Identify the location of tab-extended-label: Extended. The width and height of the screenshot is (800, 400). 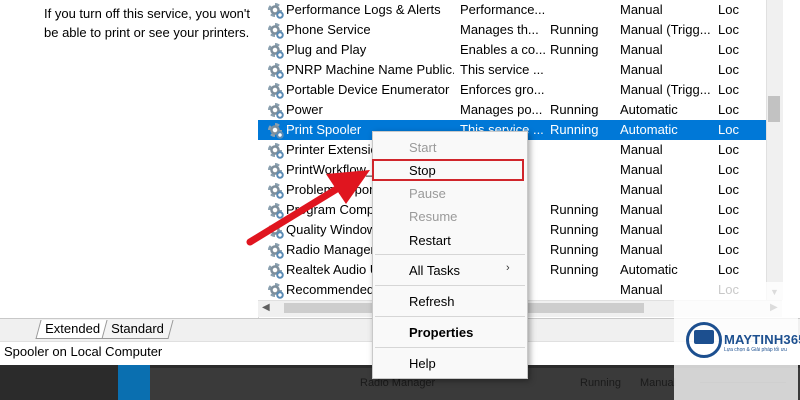
(73, 328).